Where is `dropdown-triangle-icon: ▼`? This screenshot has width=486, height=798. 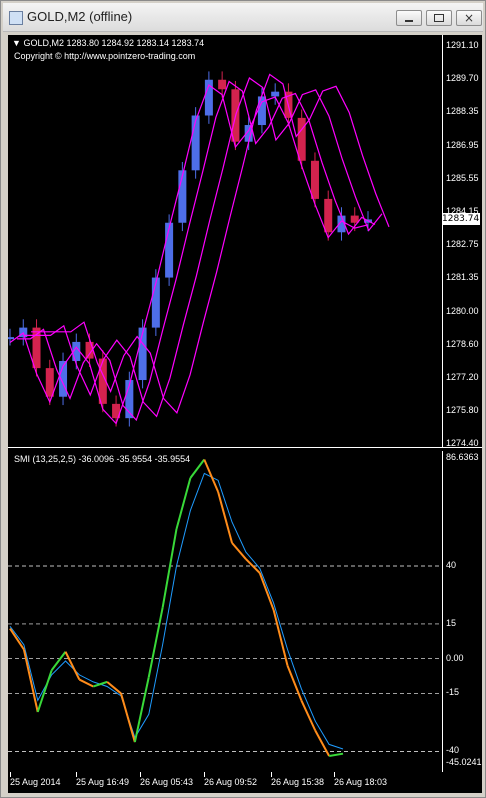
dropdown-triangle-icon: ▼ is located at coordinates (16, 43).